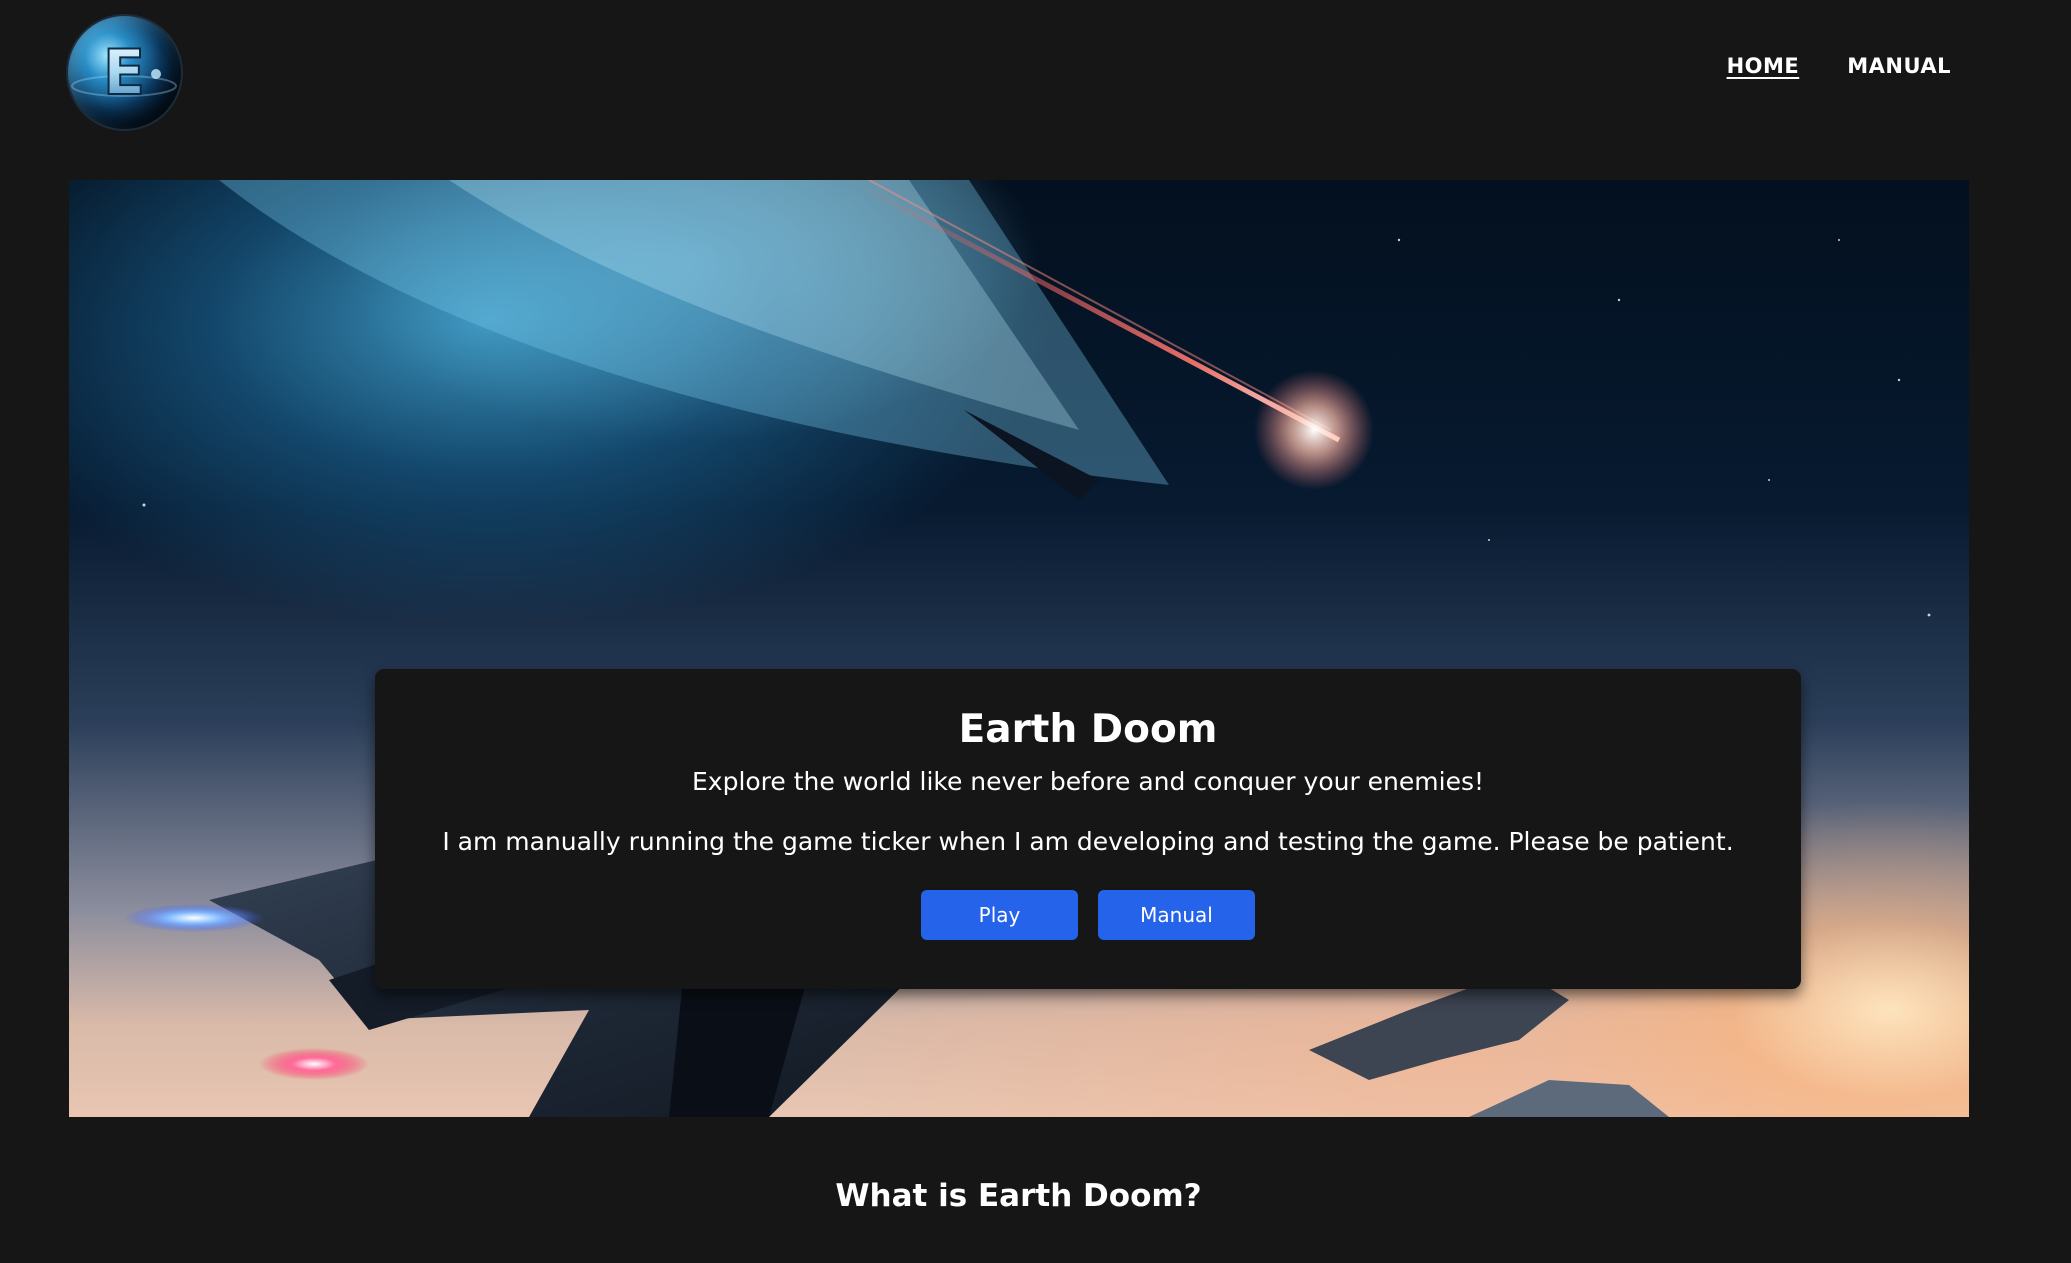 Image resolution: width=2071 pixels, height=1263 pixels. What do you see at coordinates (1899, 66) in the screenshot?
I see `nav-manual-link: MANUAL` at bounding box center [1899, 66].